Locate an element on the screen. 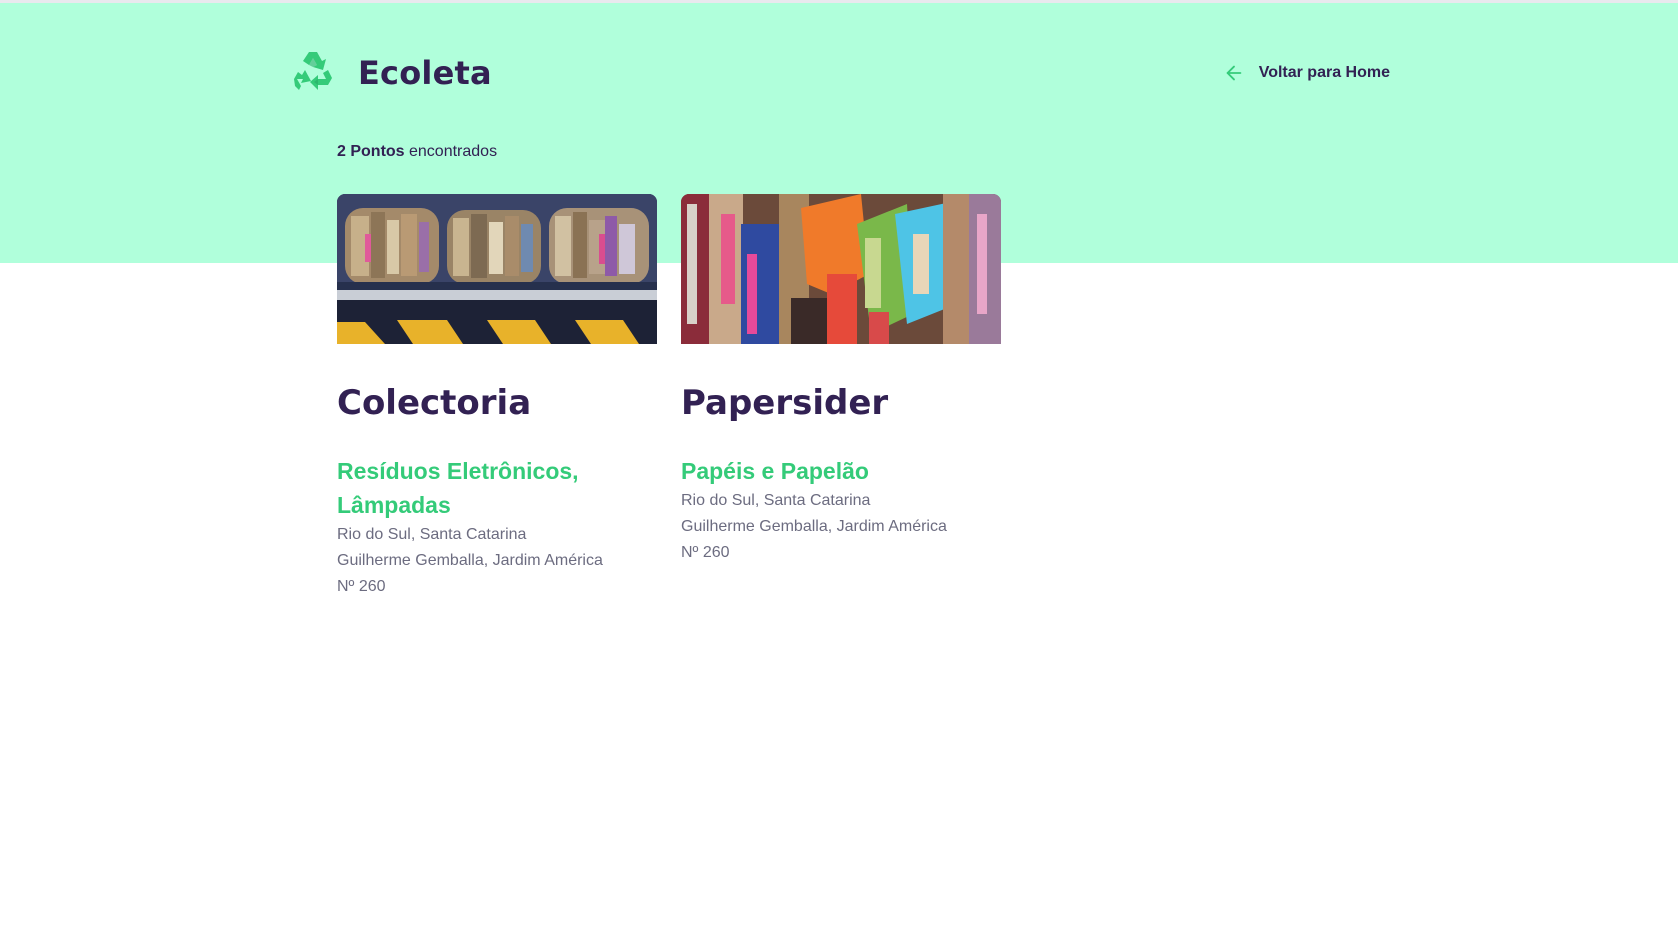  paper-scraps-photo-icon is located at coordinates (841, 269).